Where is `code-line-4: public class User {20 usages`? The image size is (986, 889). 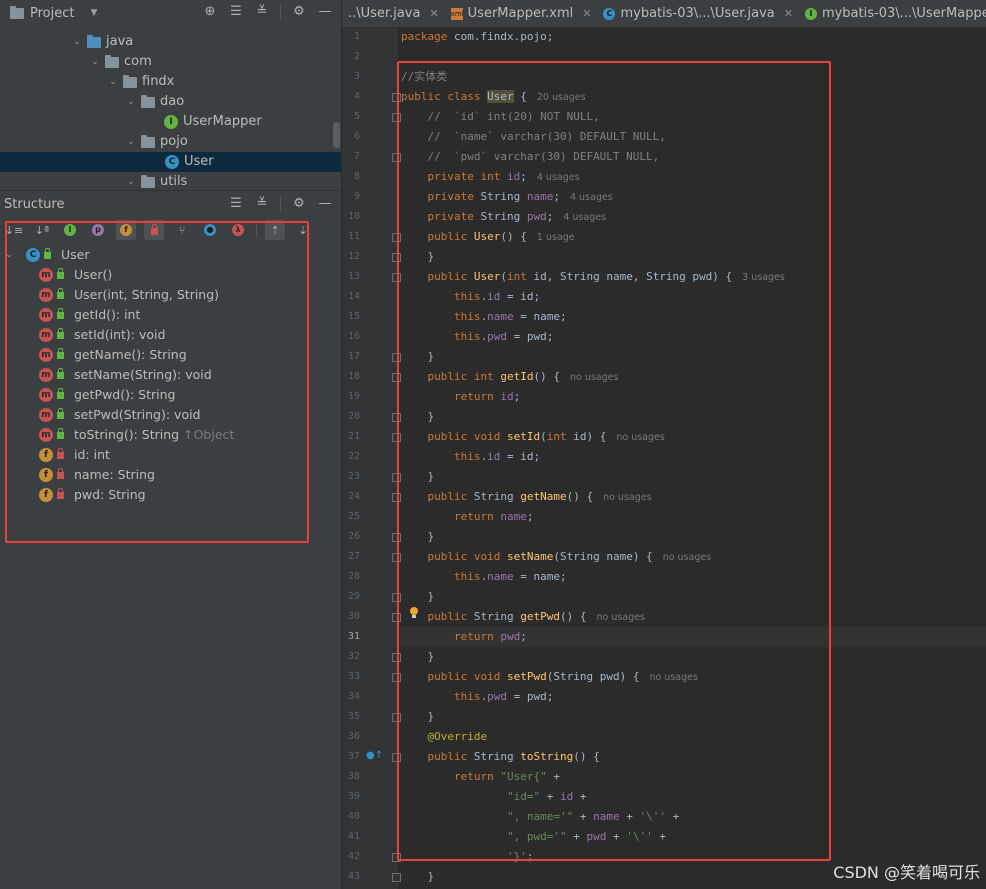 code-line-4: public class User {20 usages is located at coordinates (493, 97).